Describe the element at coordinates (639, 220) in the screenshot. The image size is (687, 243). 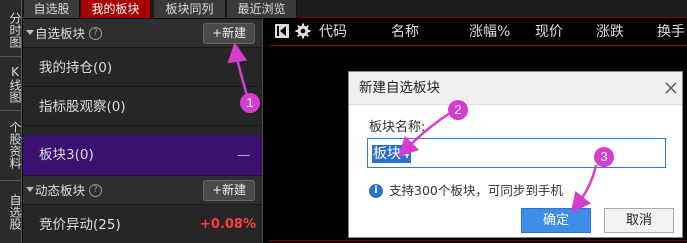
I see `cancel-button: 取消` at that location.